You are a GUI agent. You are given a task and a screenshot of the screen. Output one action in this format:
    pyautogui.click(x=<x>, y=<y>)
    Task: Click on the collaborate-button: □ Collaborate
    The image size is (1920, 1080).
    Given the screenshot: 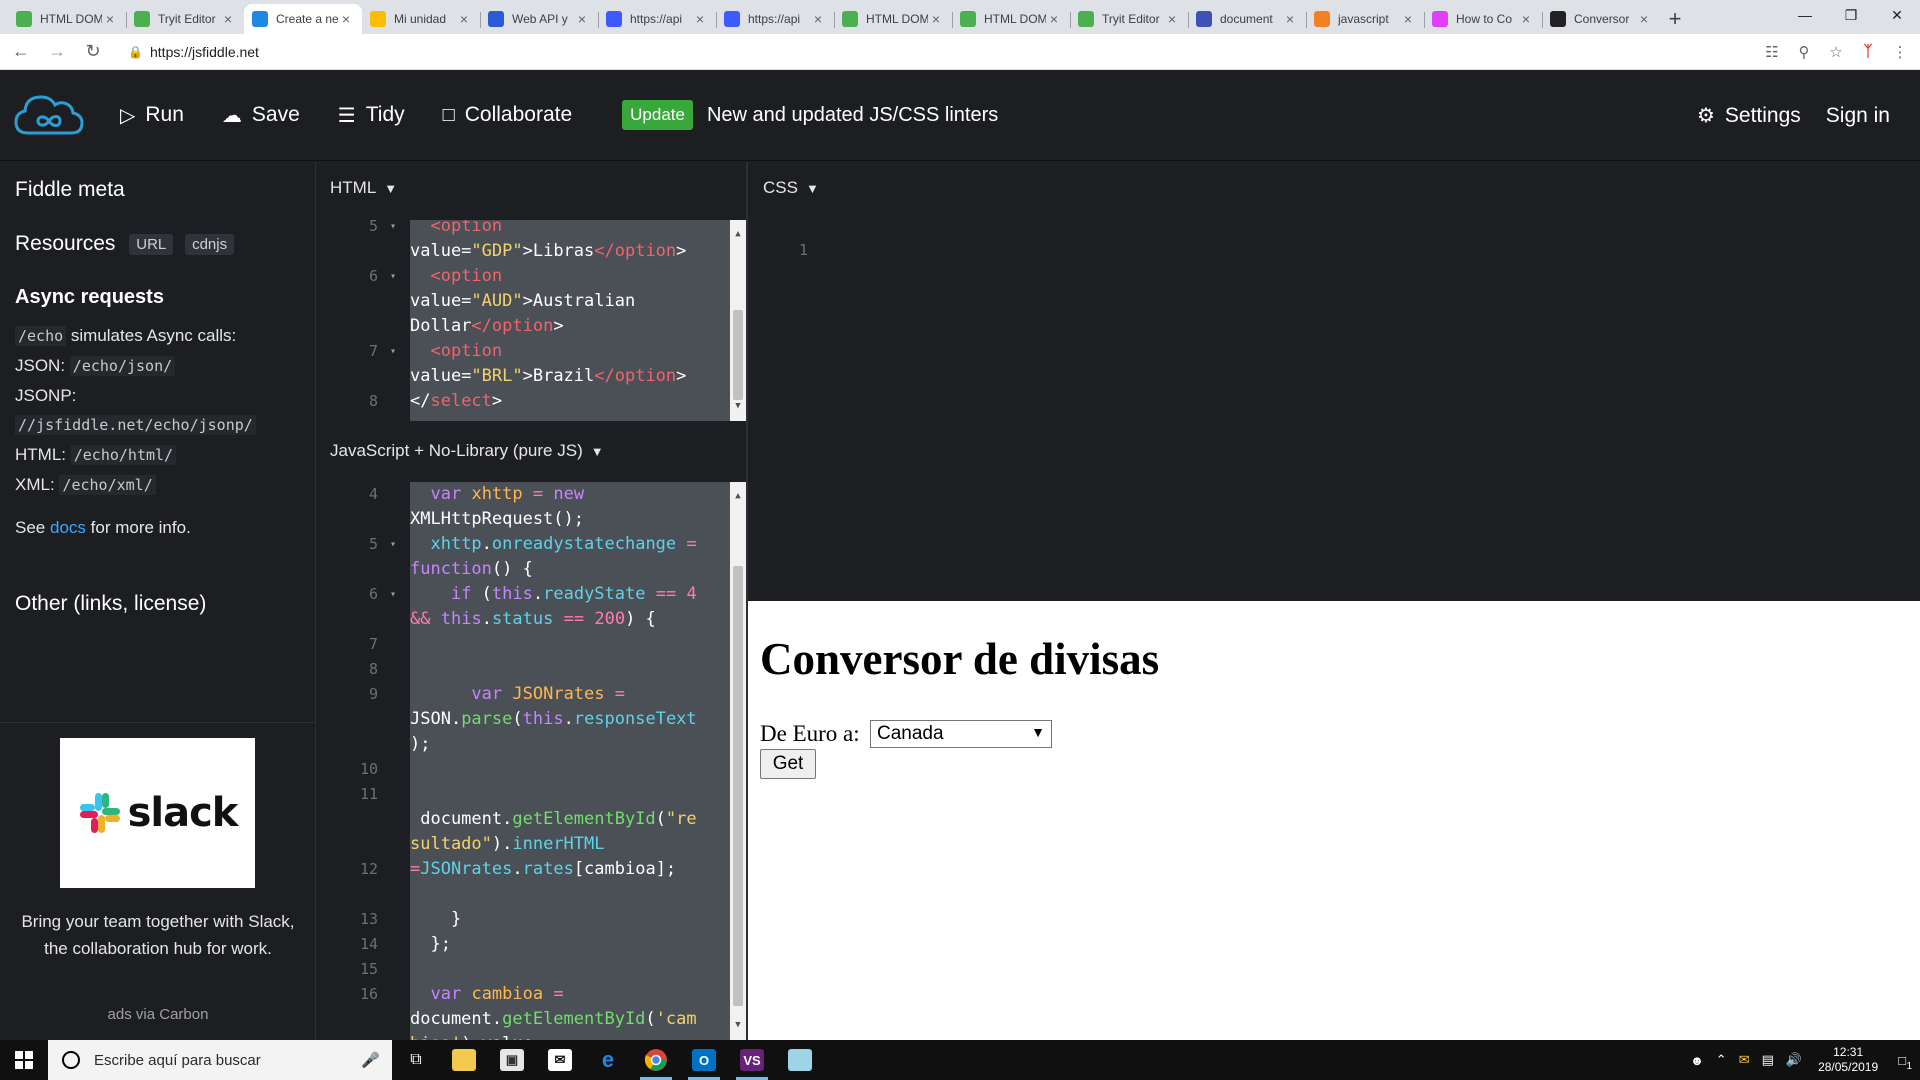 What is the action you would take?
    pyautogui.click(x=508, y=115)
    